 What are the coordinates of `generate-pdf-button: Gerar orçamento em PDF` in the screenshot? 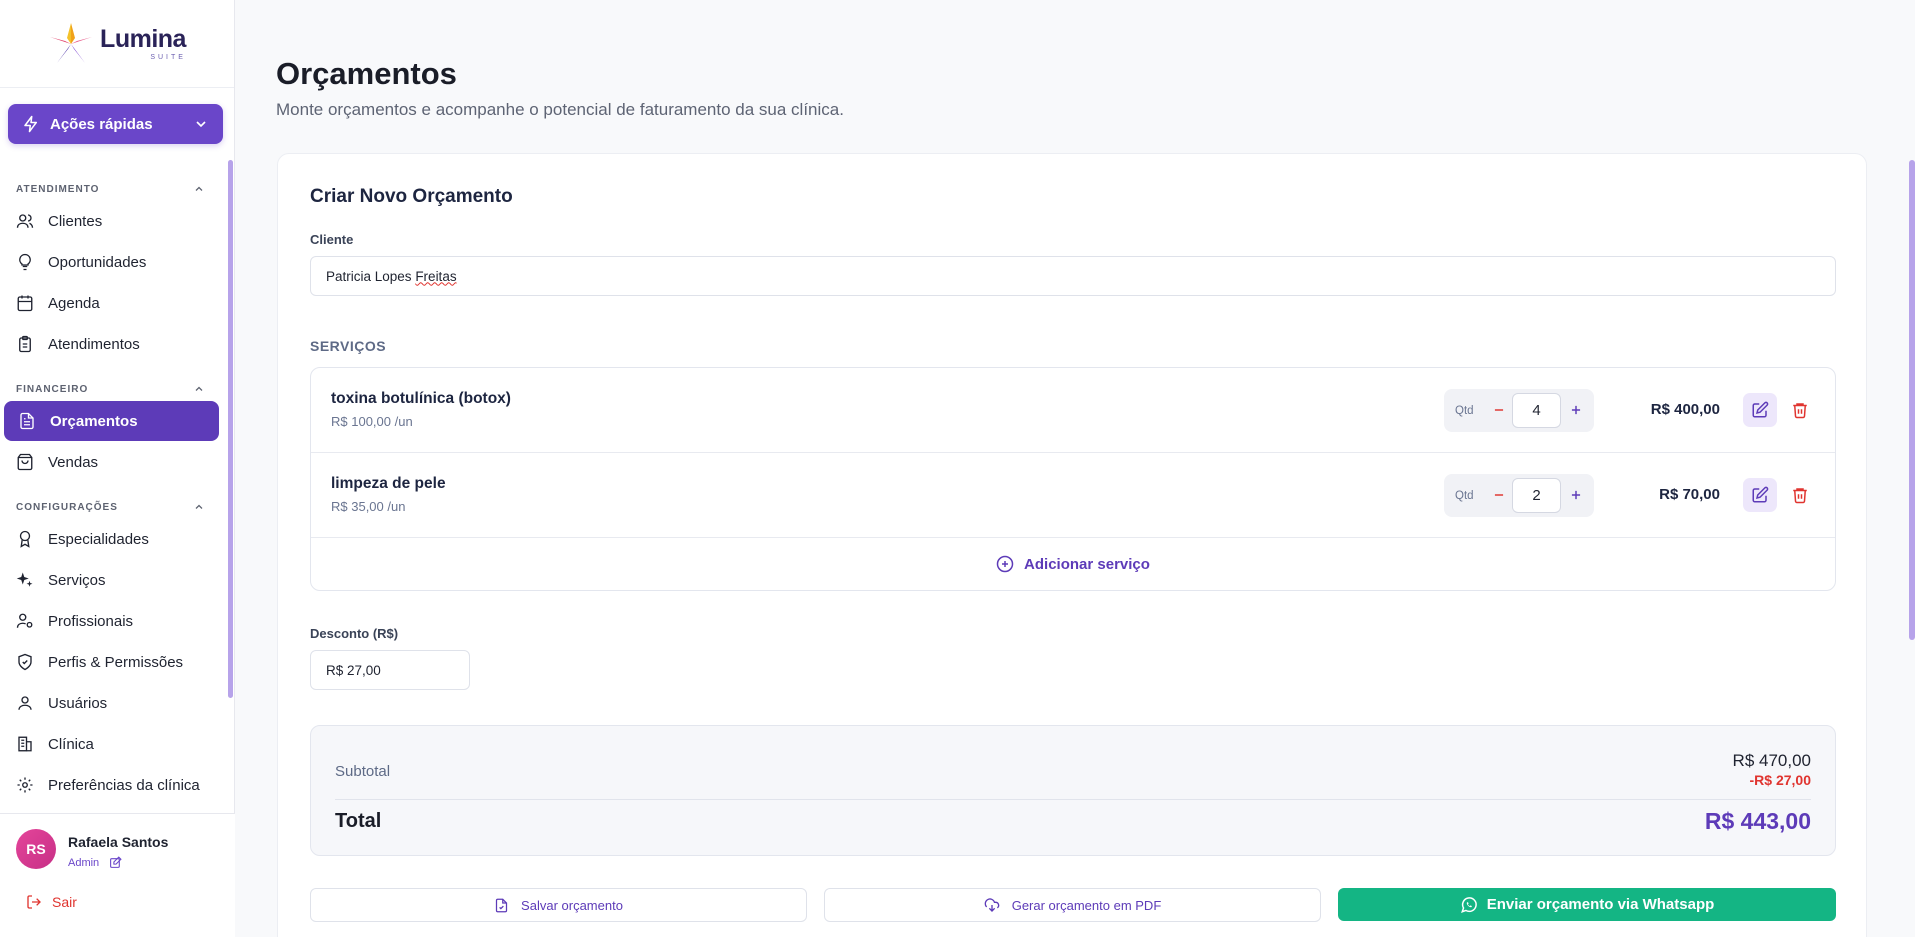 It's located at (1072, 905).